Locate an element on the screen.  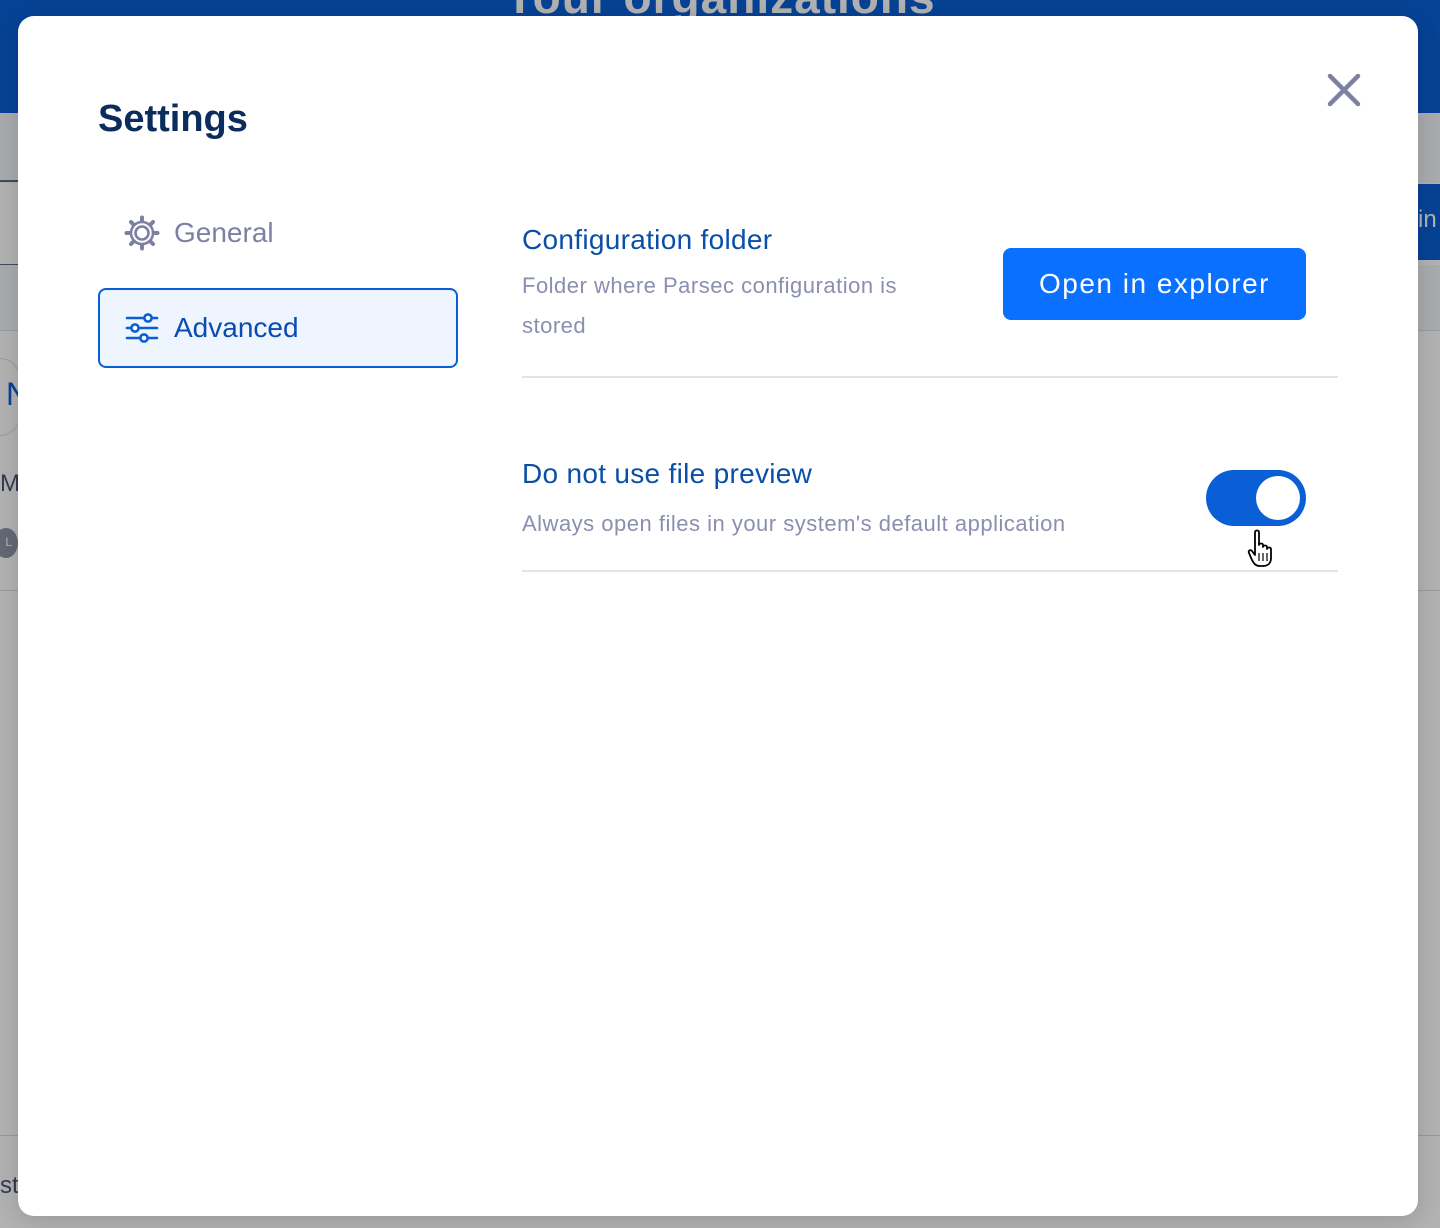
sidebar-item-label: Advanced is located at coordinates (236, 327).